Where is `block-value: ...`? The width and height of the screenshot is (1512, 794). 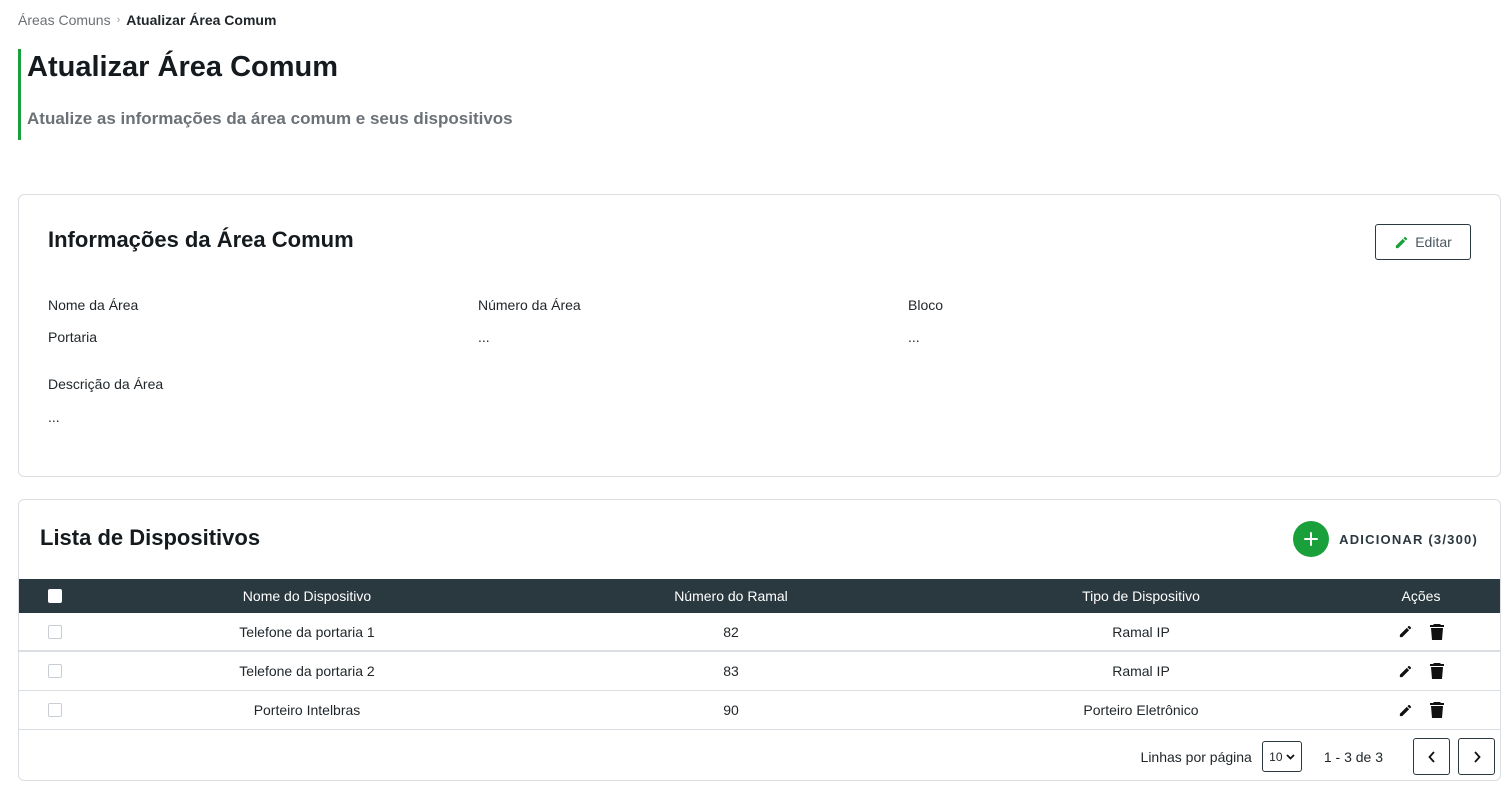 block-value: ... is located at coordinates (914, 337).